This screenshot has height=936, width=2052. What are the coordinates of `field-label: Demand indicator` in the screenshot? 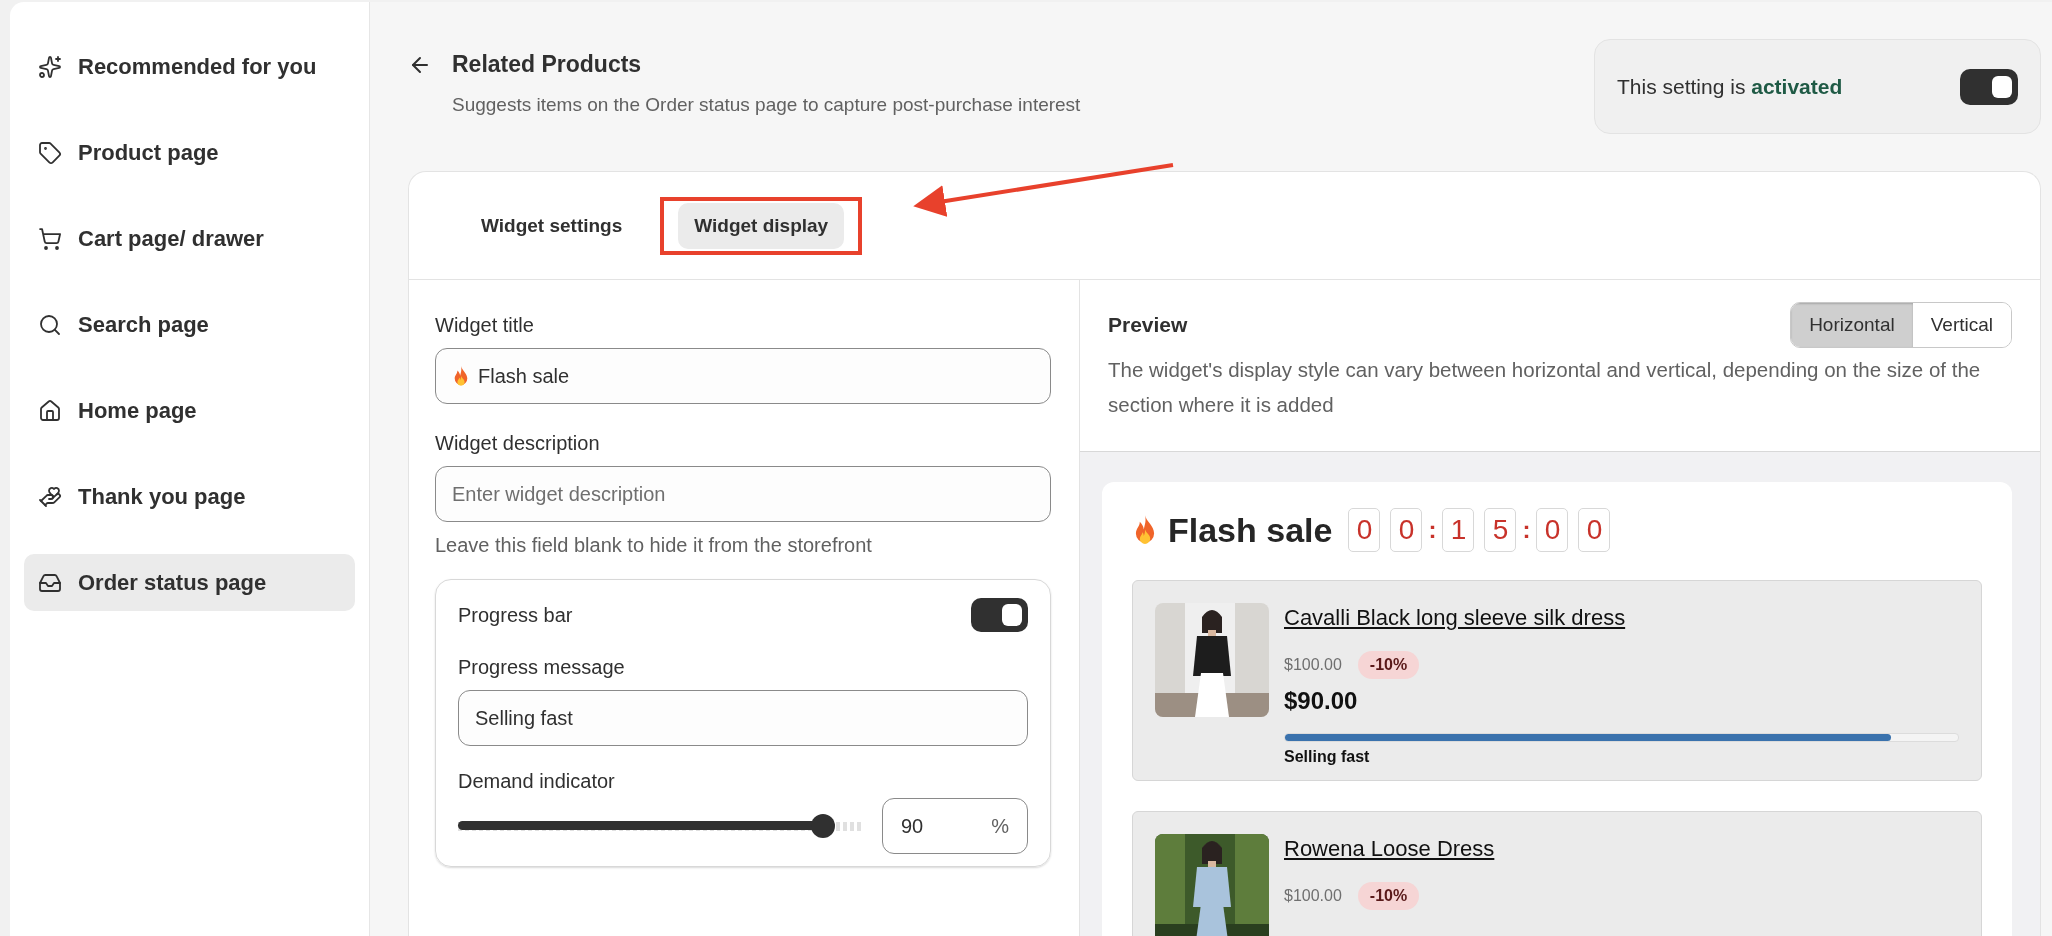 It's located at (537, 781).